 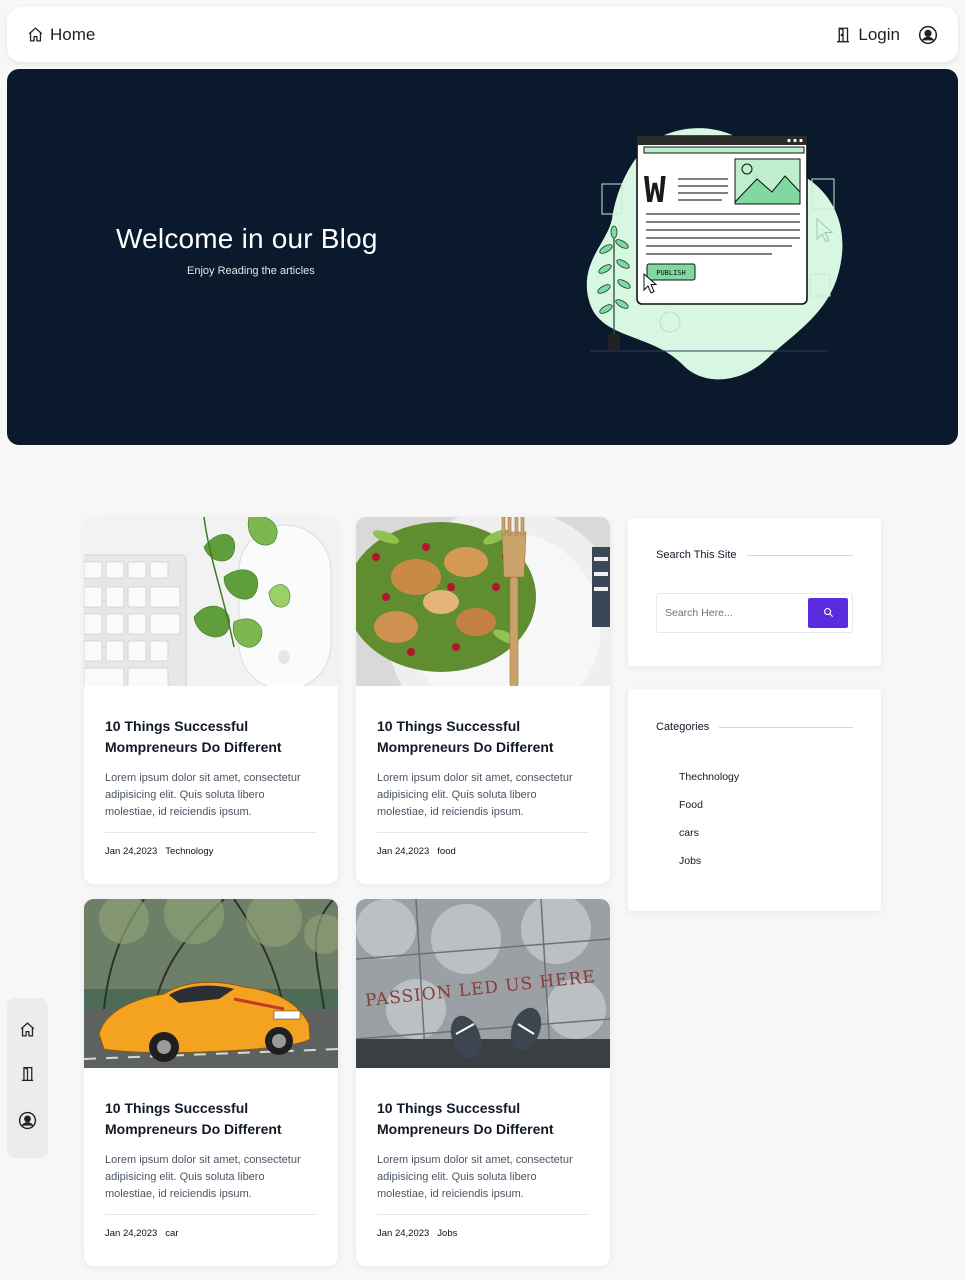 I want to click on search-icon, so click(x=828, y=613).